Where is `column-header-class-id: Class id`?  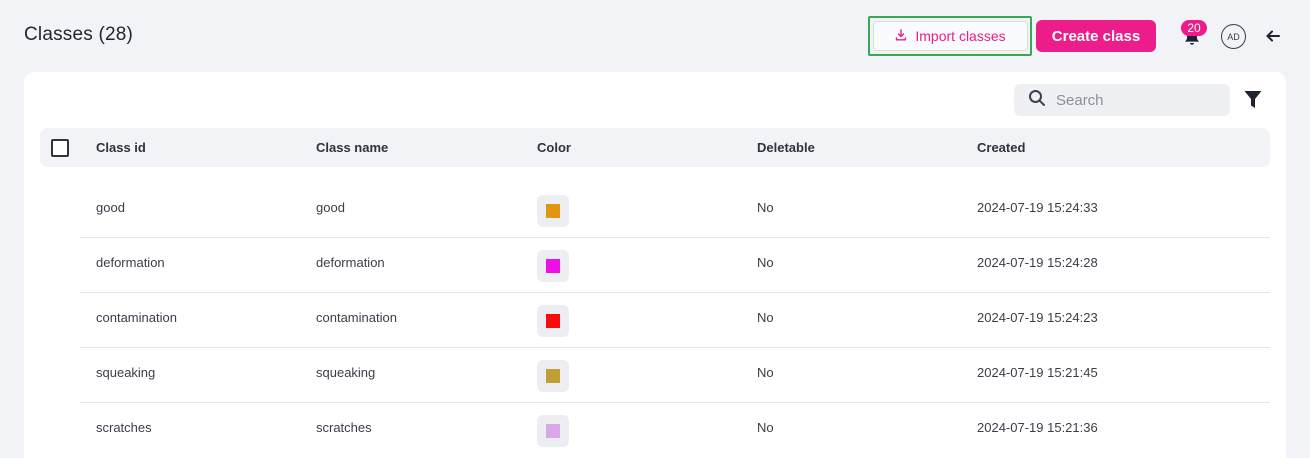
column-header-class-id: Class id is located at coordinates (121, 147).